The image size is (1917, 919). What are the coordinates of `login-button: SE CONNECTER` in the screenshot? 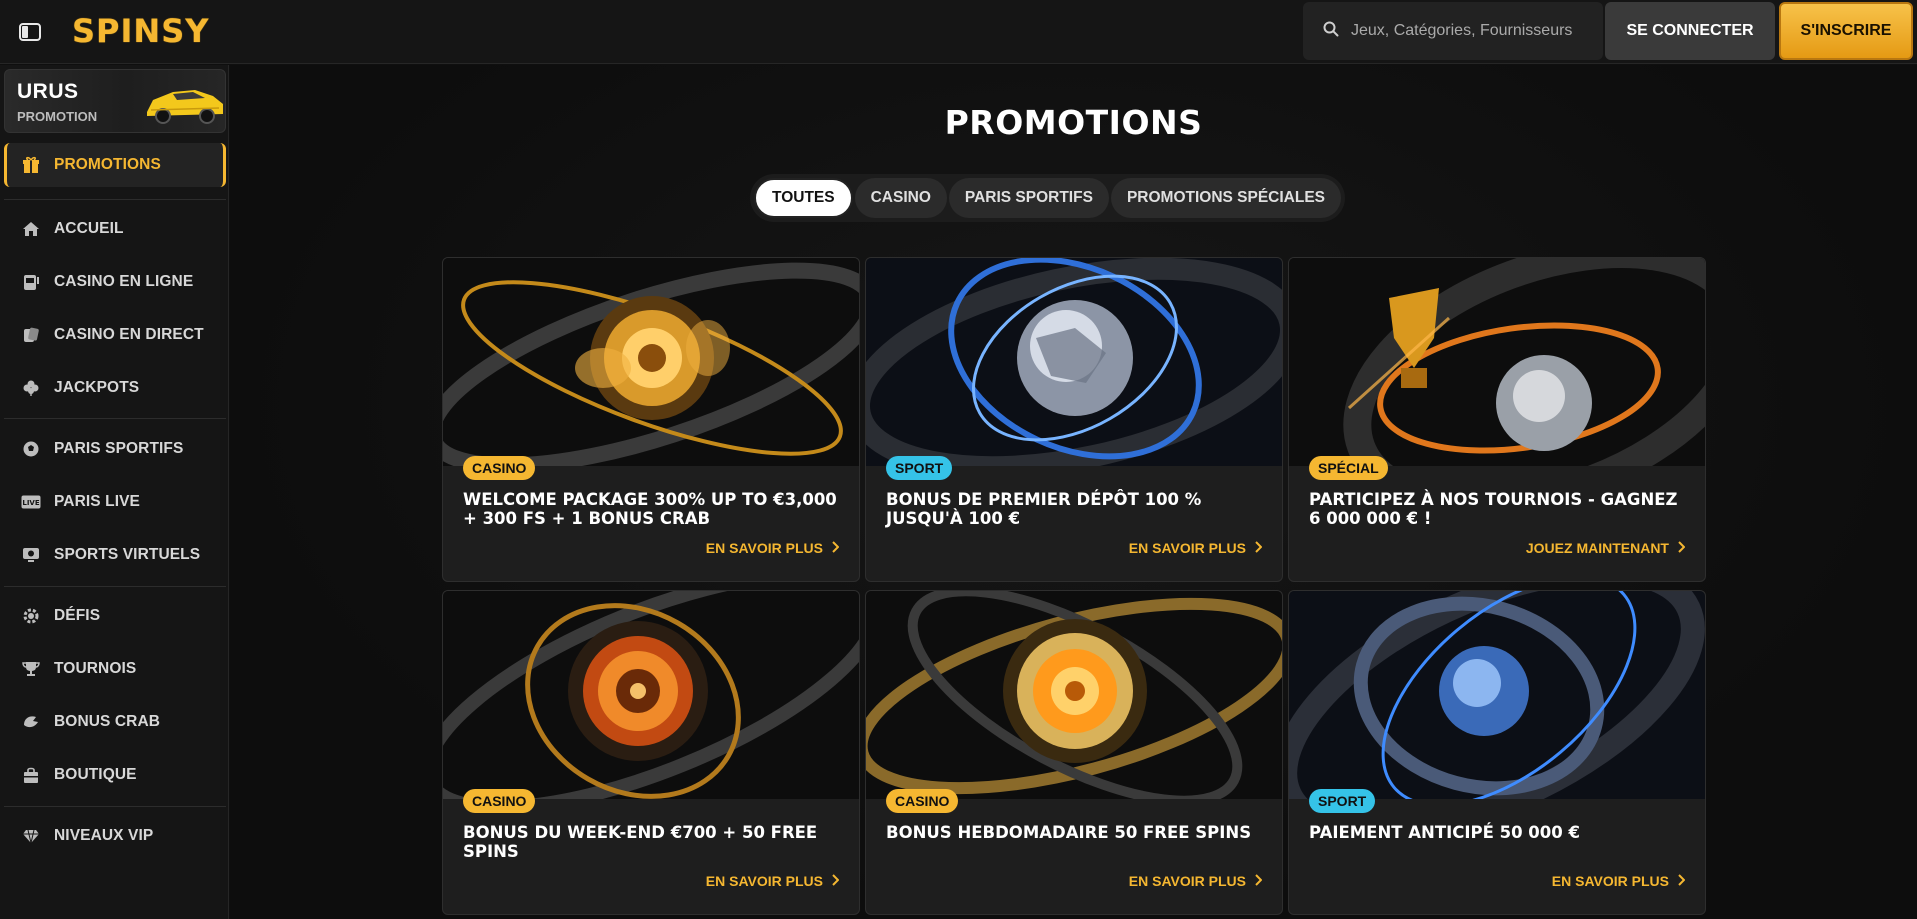 It's located at (1690, 31).